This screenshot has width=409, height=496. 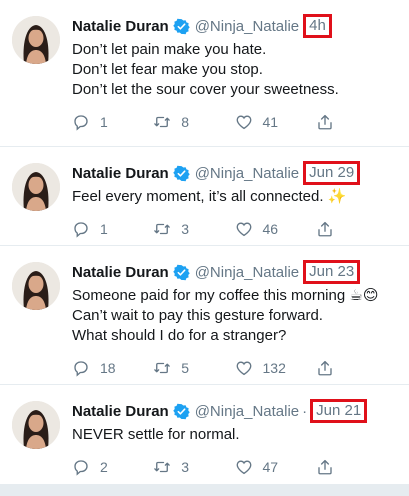 I want to click on tweet-timestamp: Jun 29, so click(x=332, y=173).